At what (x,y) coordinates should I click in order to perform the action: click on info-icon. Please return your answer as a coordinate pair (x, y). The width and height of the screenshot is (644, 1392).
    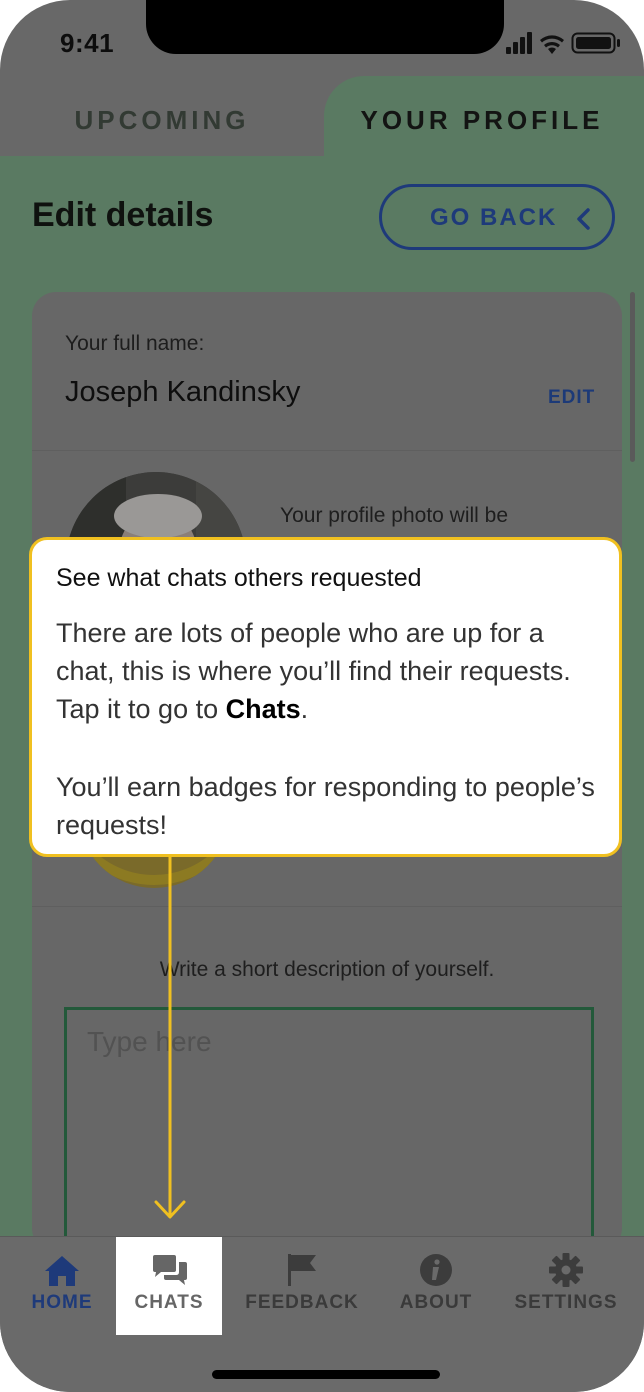
    Looking at the image, I should click on (436, 1270).